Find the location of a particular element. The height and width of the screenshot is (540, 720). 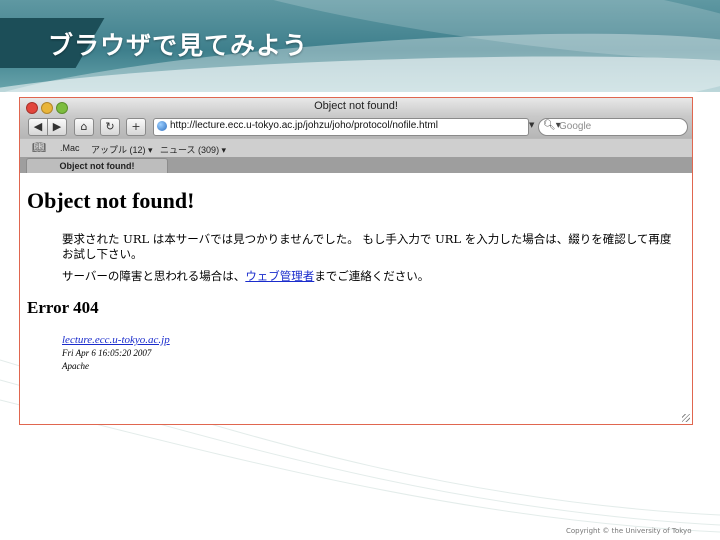

search-placeholder: Google is located at coordinates (575, 126).